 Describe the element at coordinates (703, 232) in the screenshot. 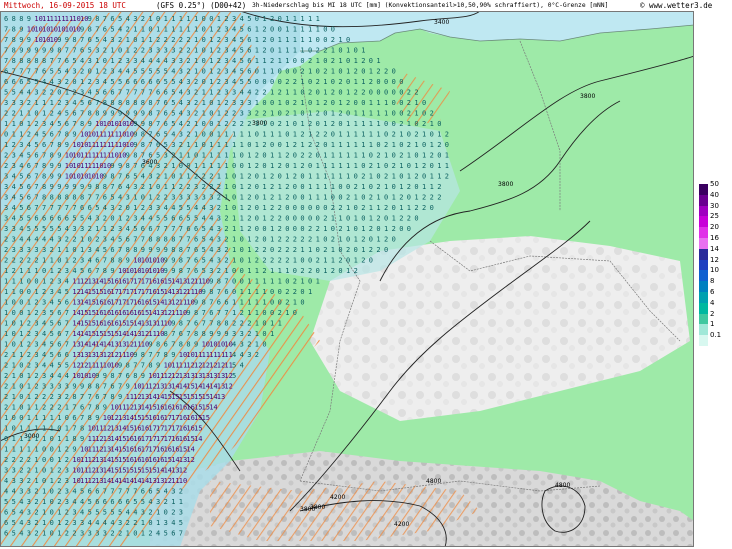

I see `legend-swatch` at that location.